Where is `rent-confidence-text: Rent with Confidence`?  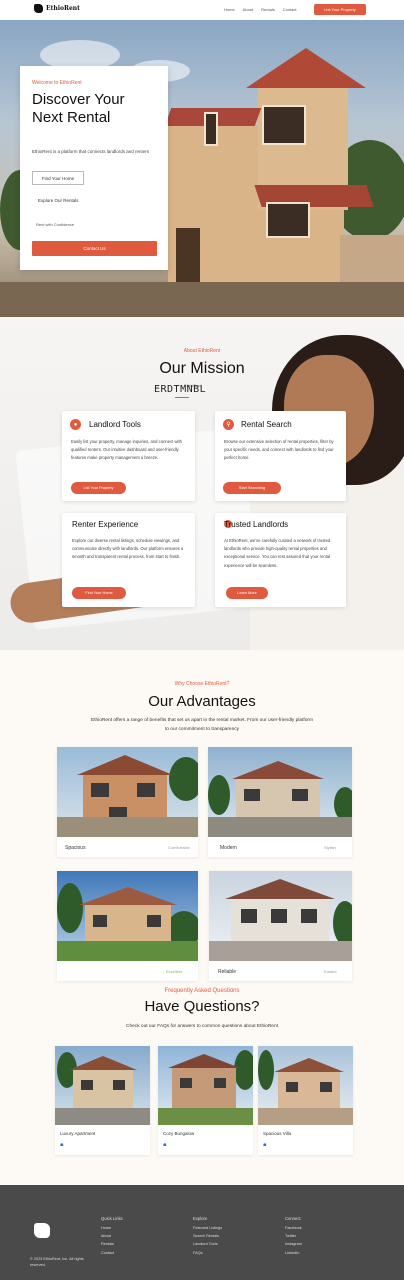 rent-confidence-text: Rent with Confidence is located at coordinates (55, 224).